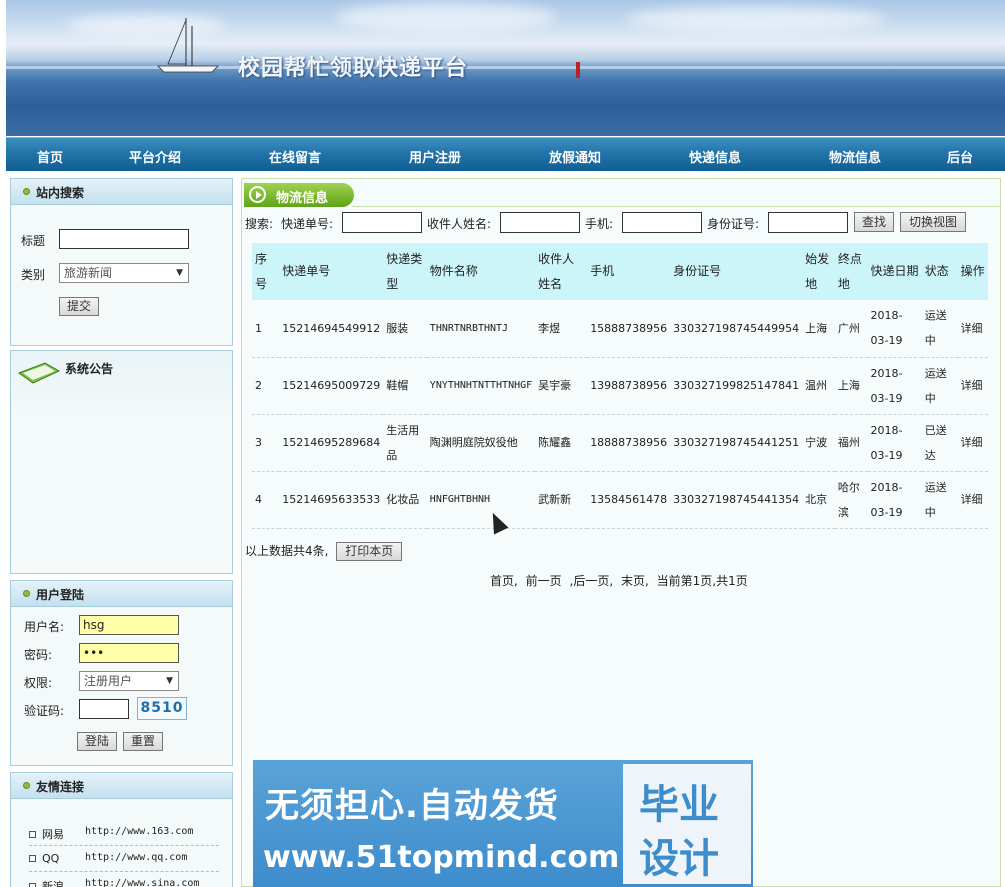 Image resolution: width=1005 pixels, height=887 pixels. I want to click on column-header: 物件名称, so click(481, 271).